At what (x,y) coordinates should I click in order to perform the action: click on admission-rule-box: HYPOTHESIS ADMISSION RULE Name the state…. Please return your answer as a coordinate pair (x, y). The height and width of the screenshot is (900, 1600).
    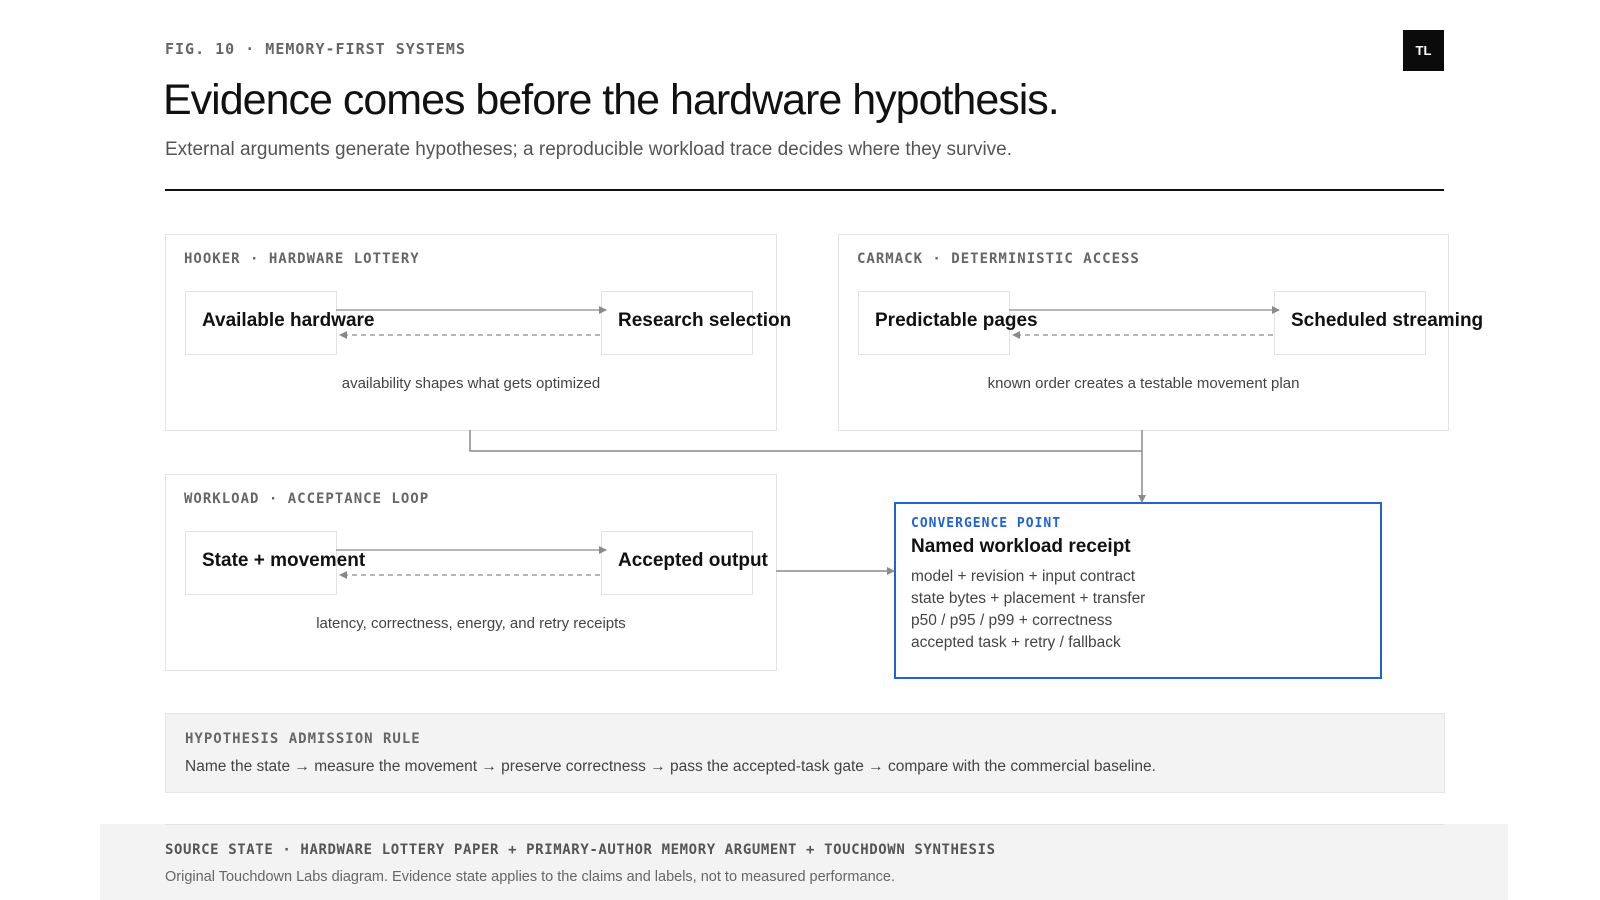
    Looking at the image, I should click on (805, 753).